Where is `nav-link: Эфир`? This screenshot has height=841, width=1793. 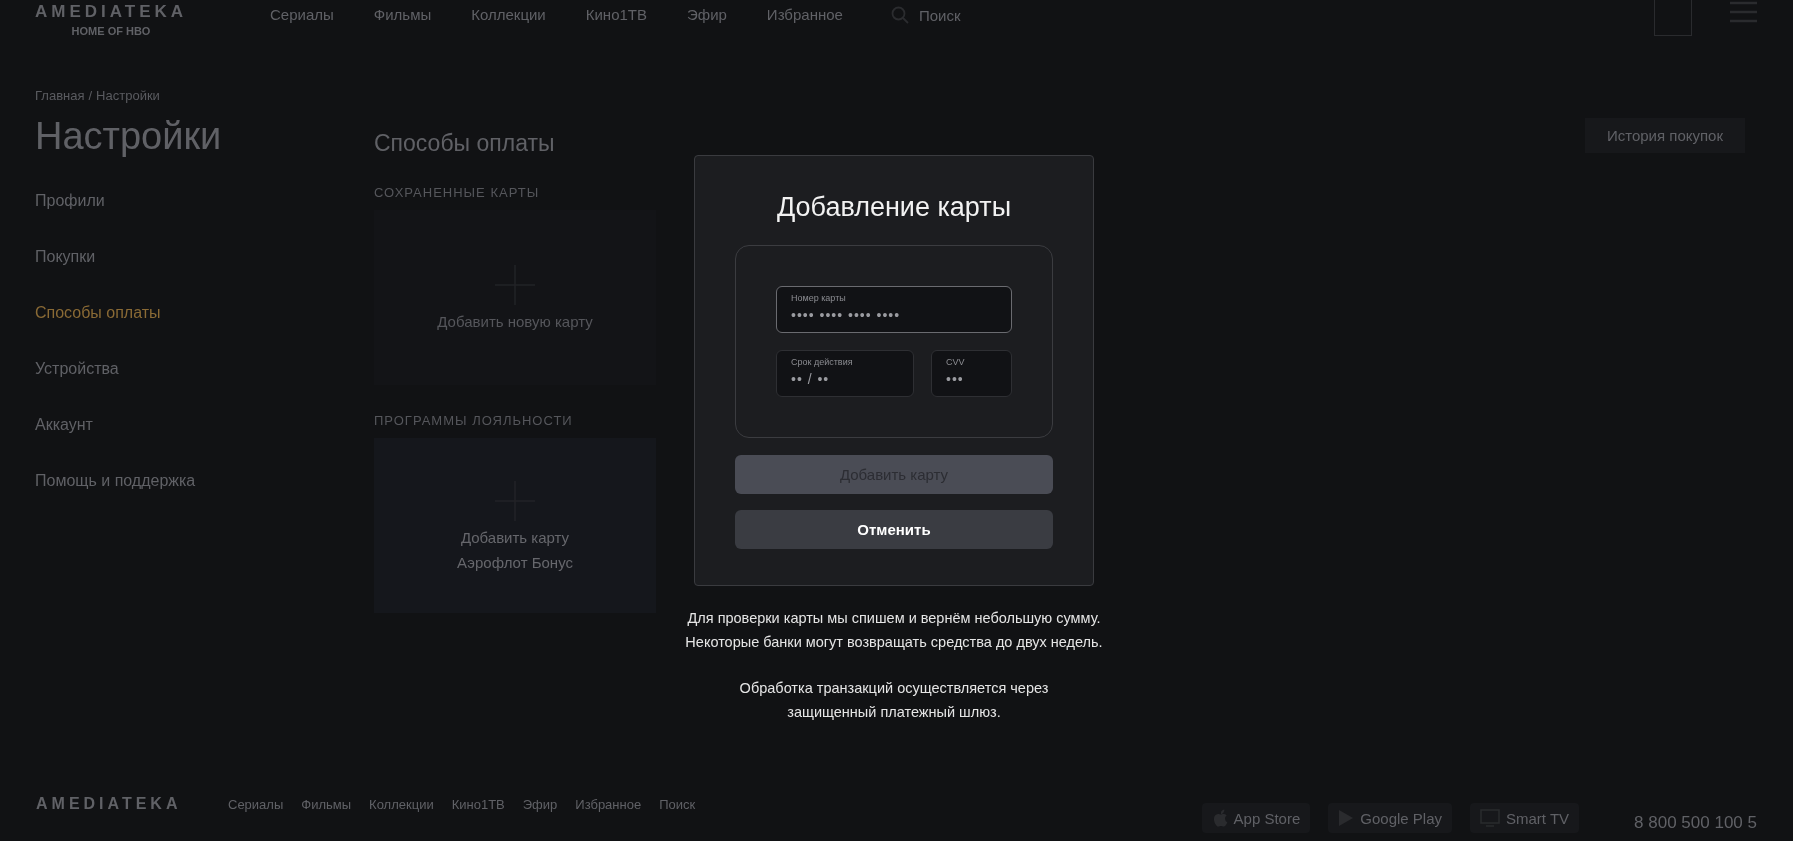
nav-link: Эфир is located at coordinates (707, 15).